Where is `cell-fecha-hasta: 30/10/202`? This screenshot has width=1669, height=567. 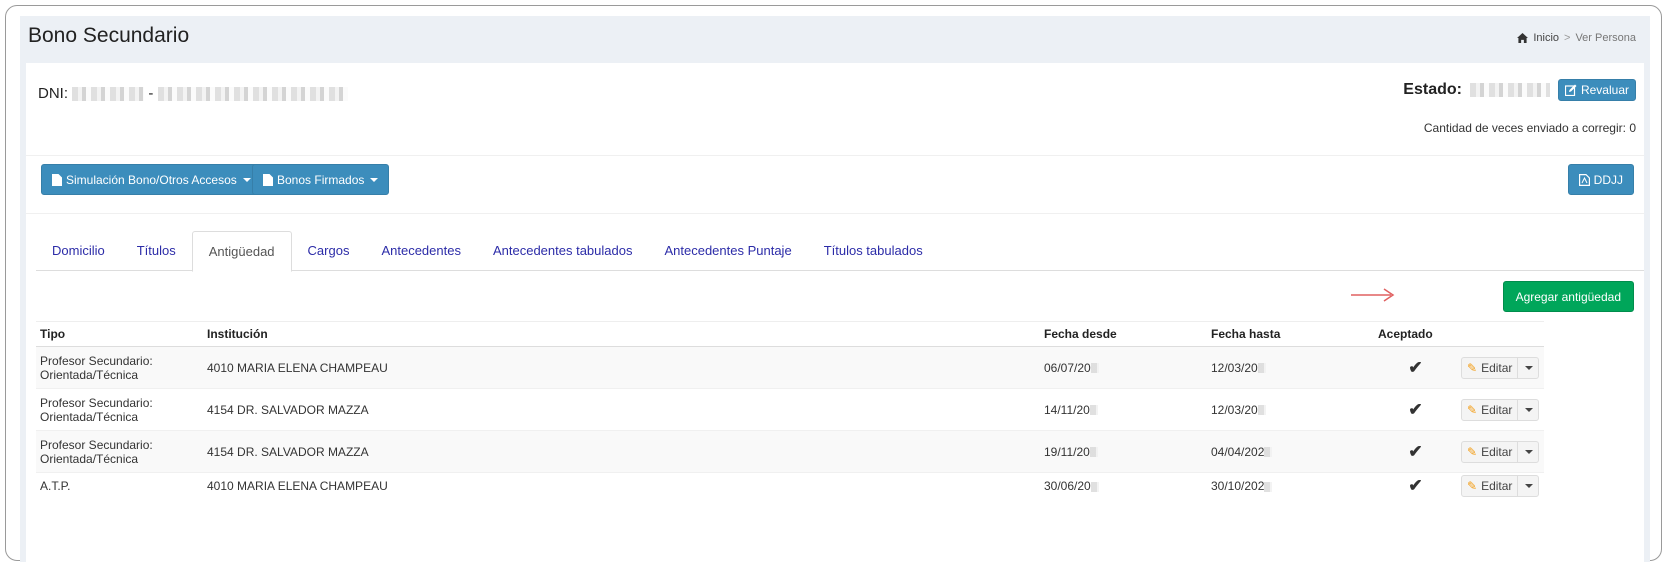 cell-fecha-hasta: 30/10/202 is located at coordinates (1290, 485).